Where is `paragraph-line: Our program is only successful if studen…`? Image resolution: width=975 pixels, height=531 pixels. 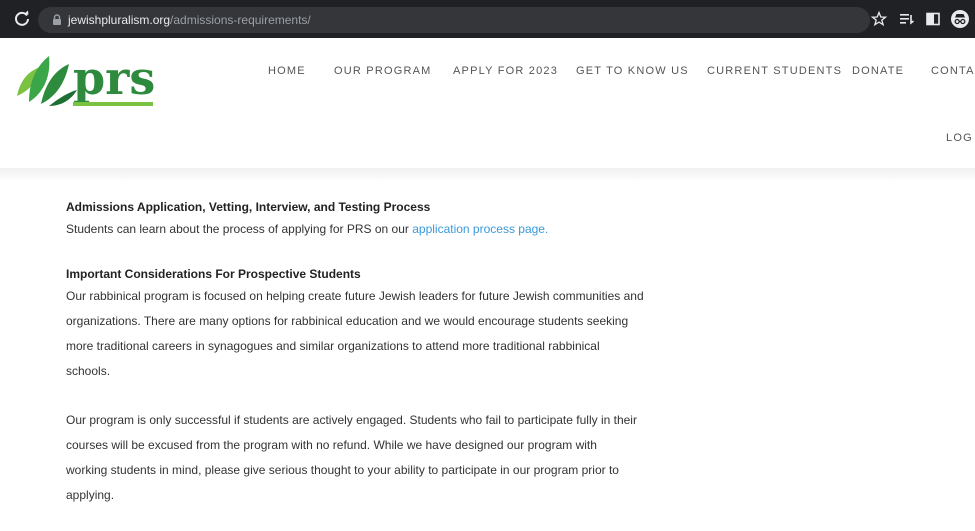
paragraph-line: Our program is only successful if studen… is located at coordinates (351, 420).